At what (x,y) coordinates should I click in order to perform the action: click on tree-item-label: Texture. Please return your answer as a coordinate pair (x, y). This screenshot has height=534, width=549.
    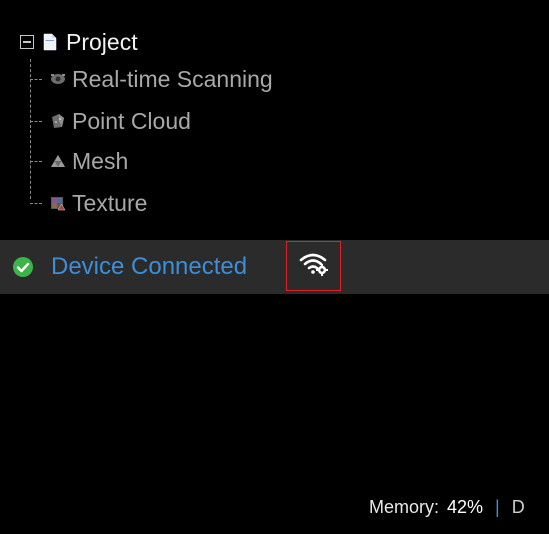
    Looking at the image, I should click on (110, 203).